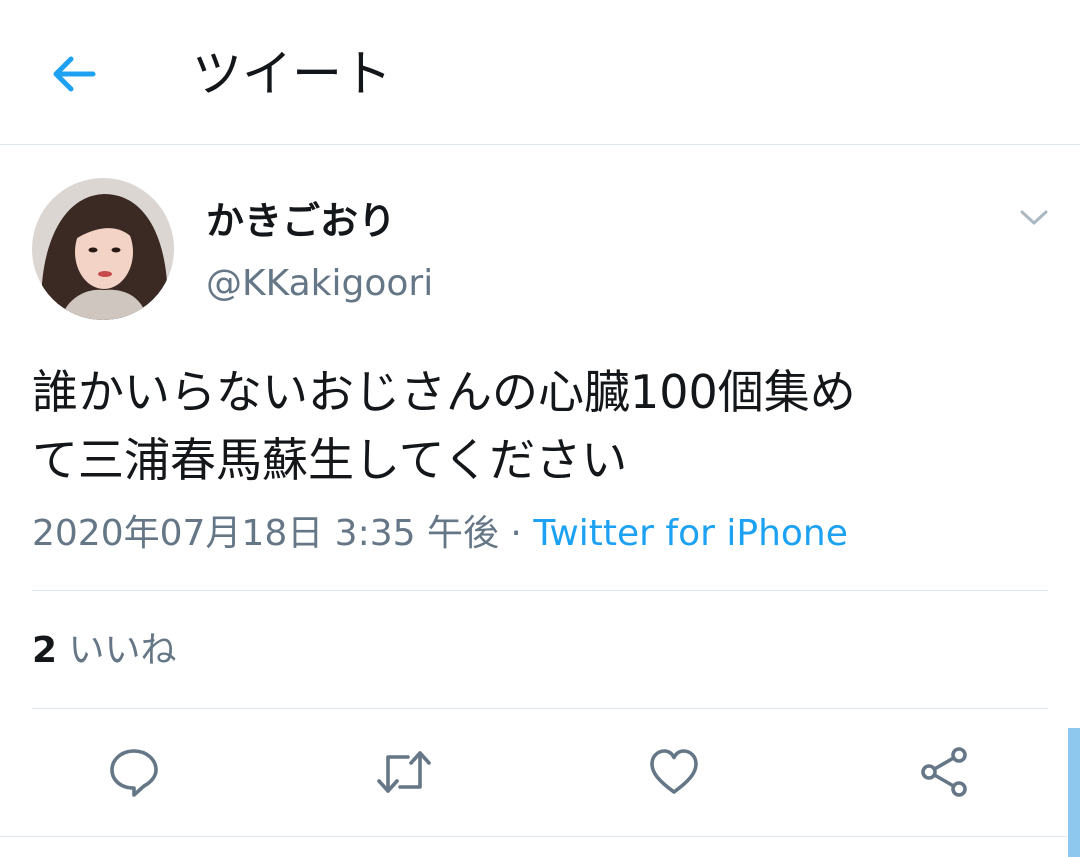  I want to click on user-handle: @KKakigoori, so click(319, 284).